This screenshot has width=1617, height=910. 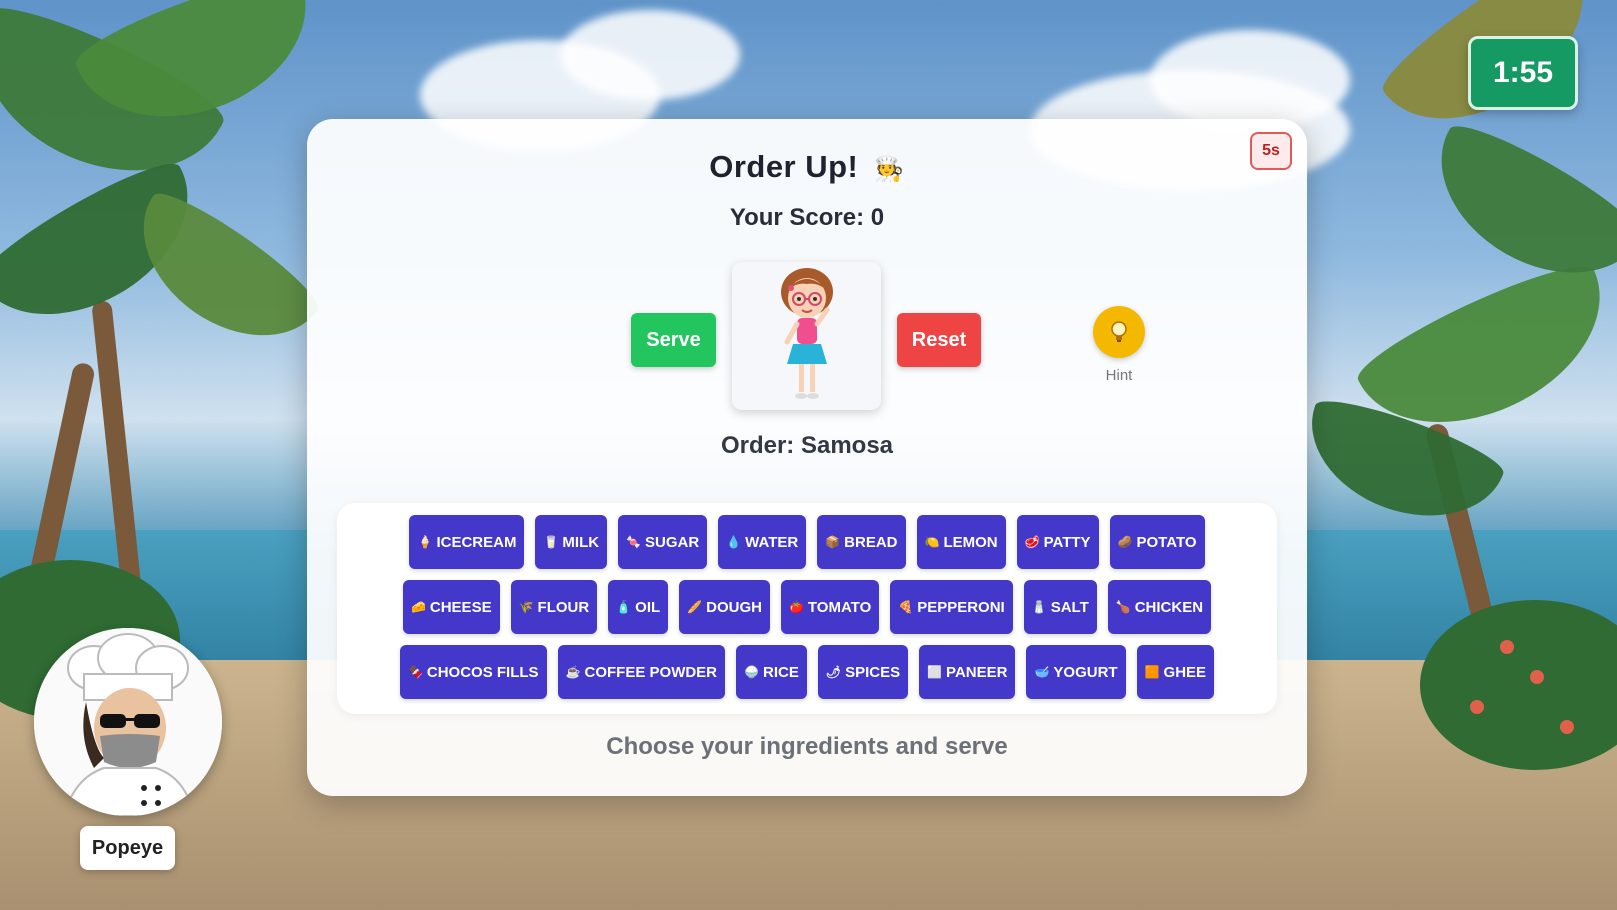 I want to click on ingredient-label: FLOUR, so click(x=563, y=607).